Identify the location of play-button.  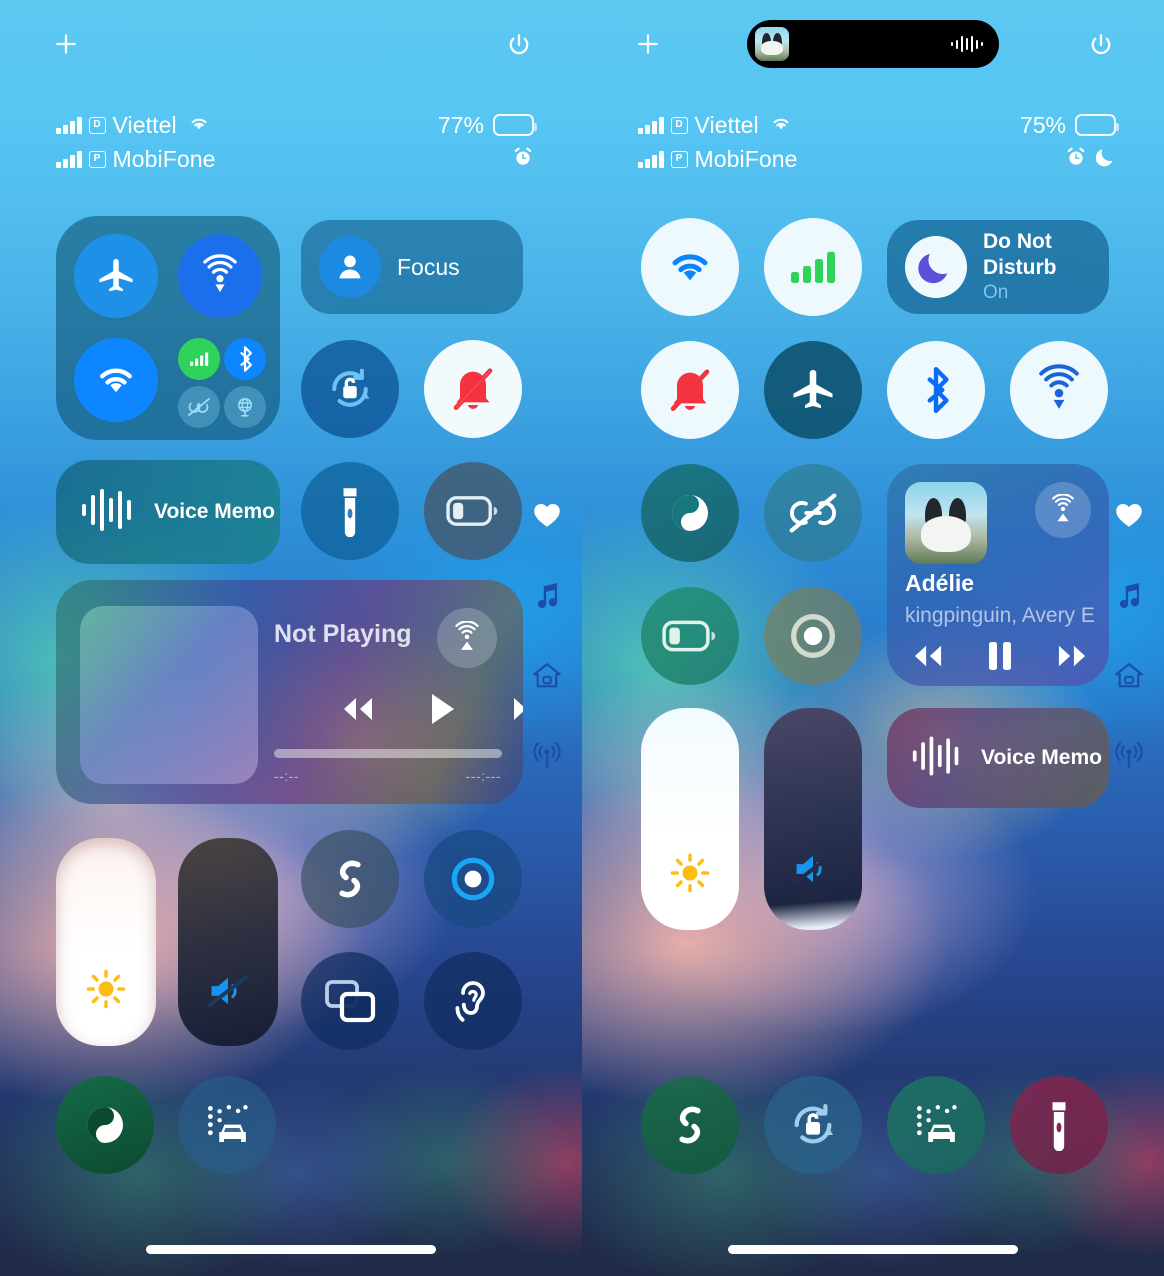
(443, 711).